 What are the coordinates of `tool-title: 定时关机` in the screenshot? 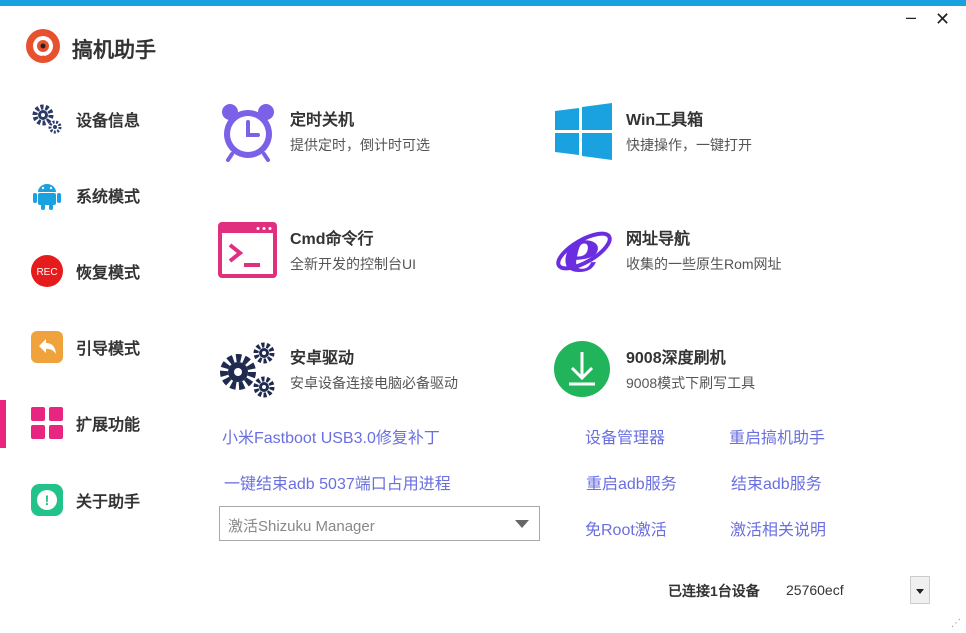 It's located at (322, 120).